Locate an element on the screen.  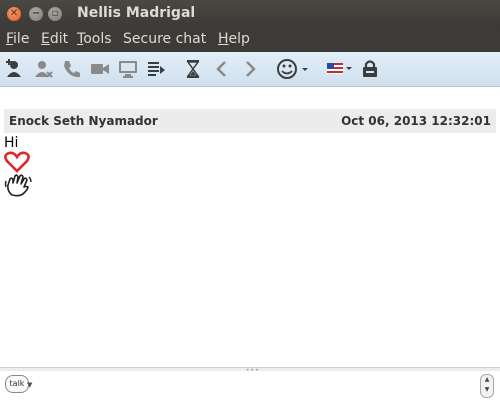
send-file-icon is located at coordinates (156, 69).